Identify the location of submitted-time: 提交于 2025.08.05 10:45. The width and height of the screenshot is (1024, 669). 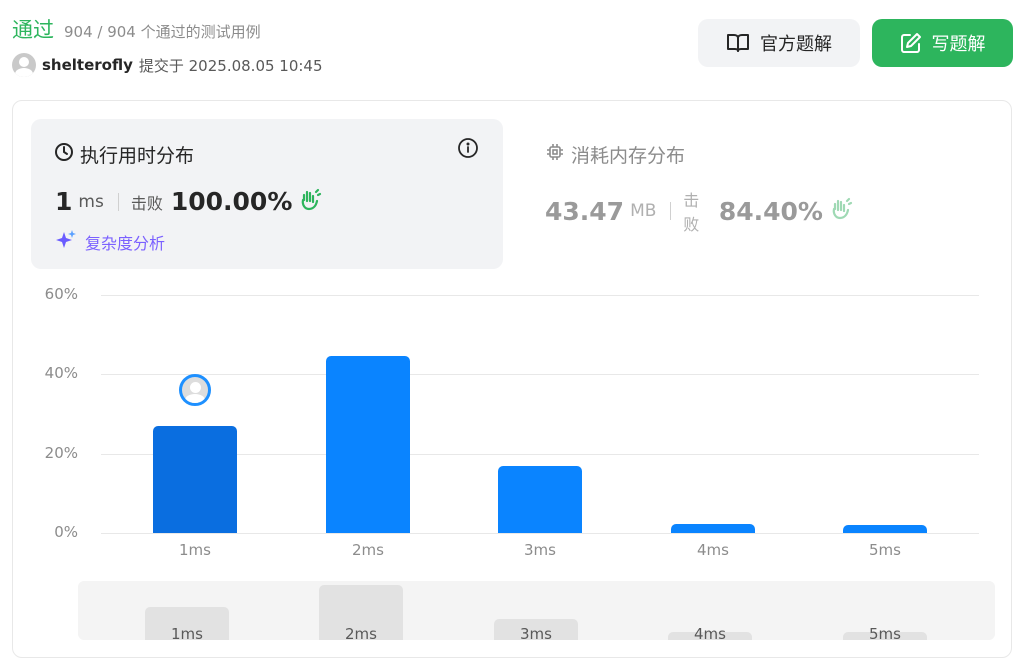
(230, 65).